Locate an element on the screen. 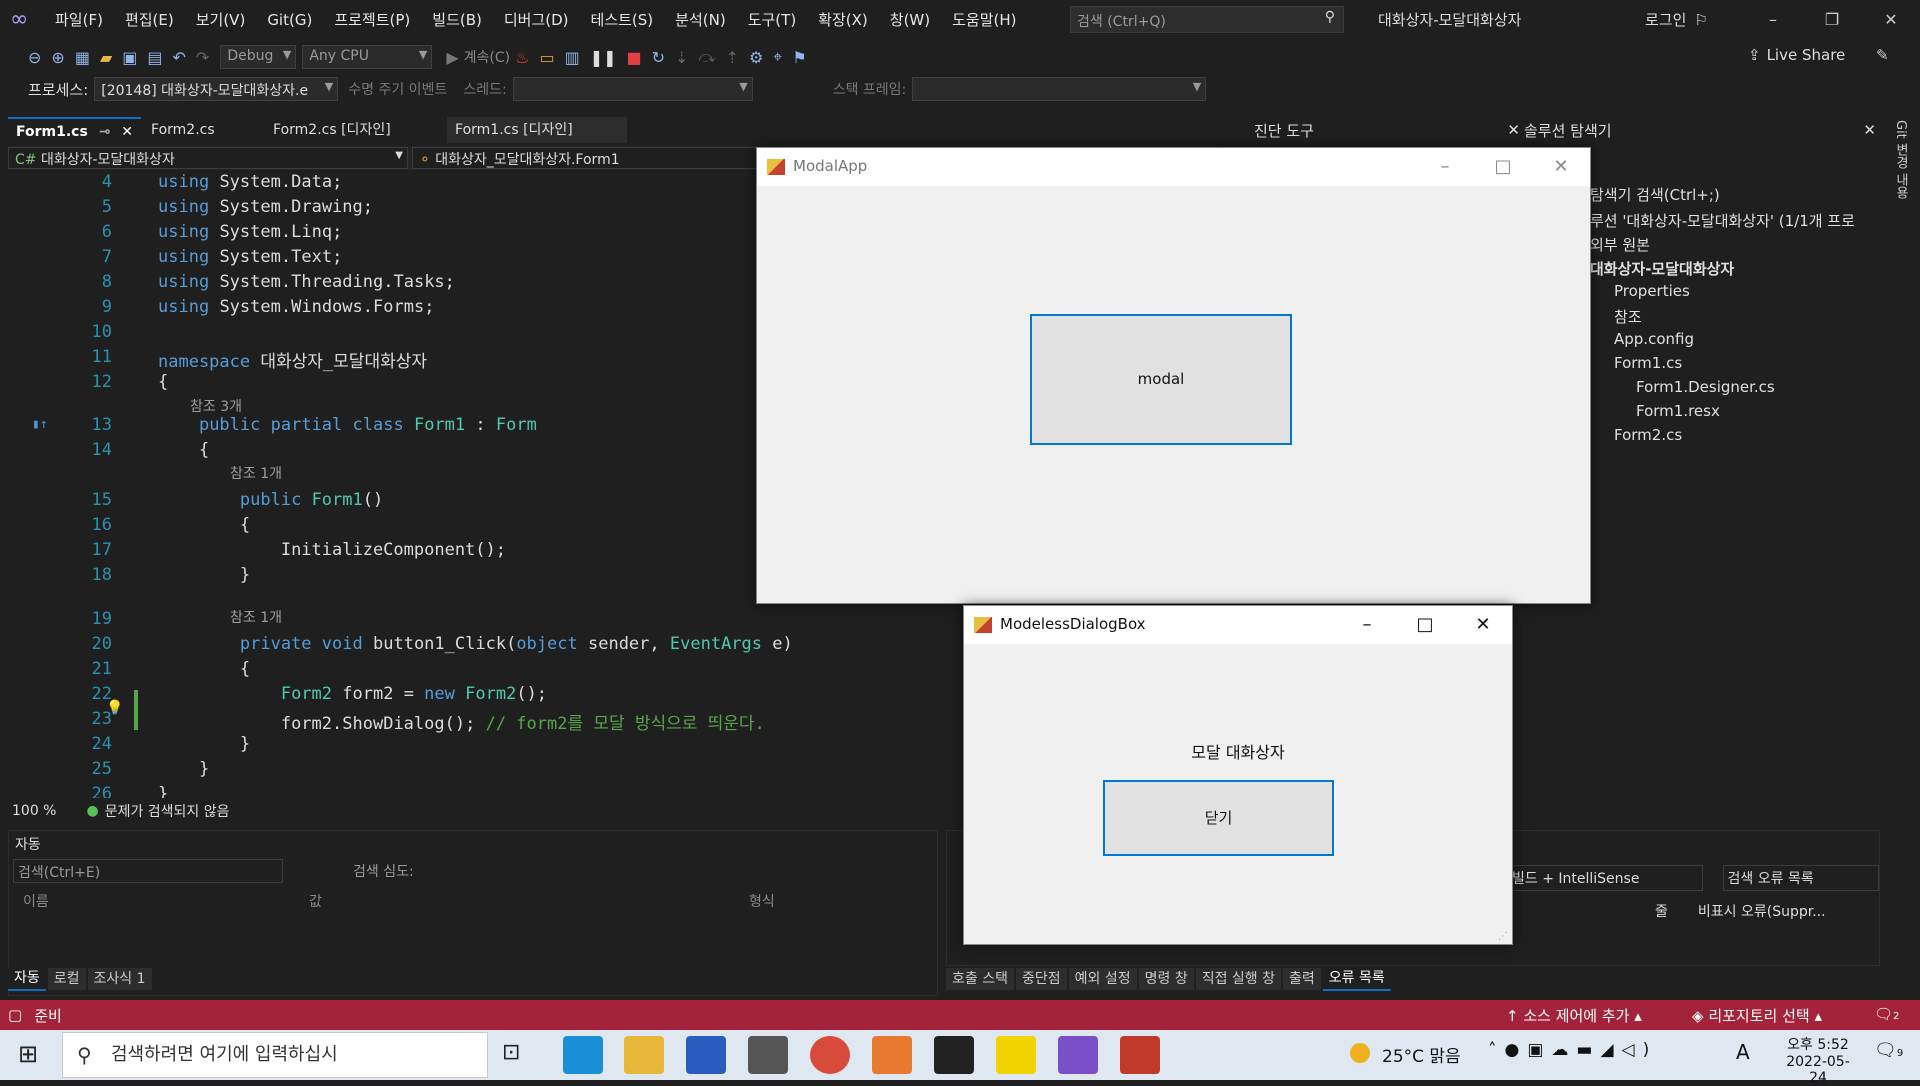 This screenshot has width=1920, height=1086. tab-exceptions: 예외 설정 is located at coordinates (1102, 979).